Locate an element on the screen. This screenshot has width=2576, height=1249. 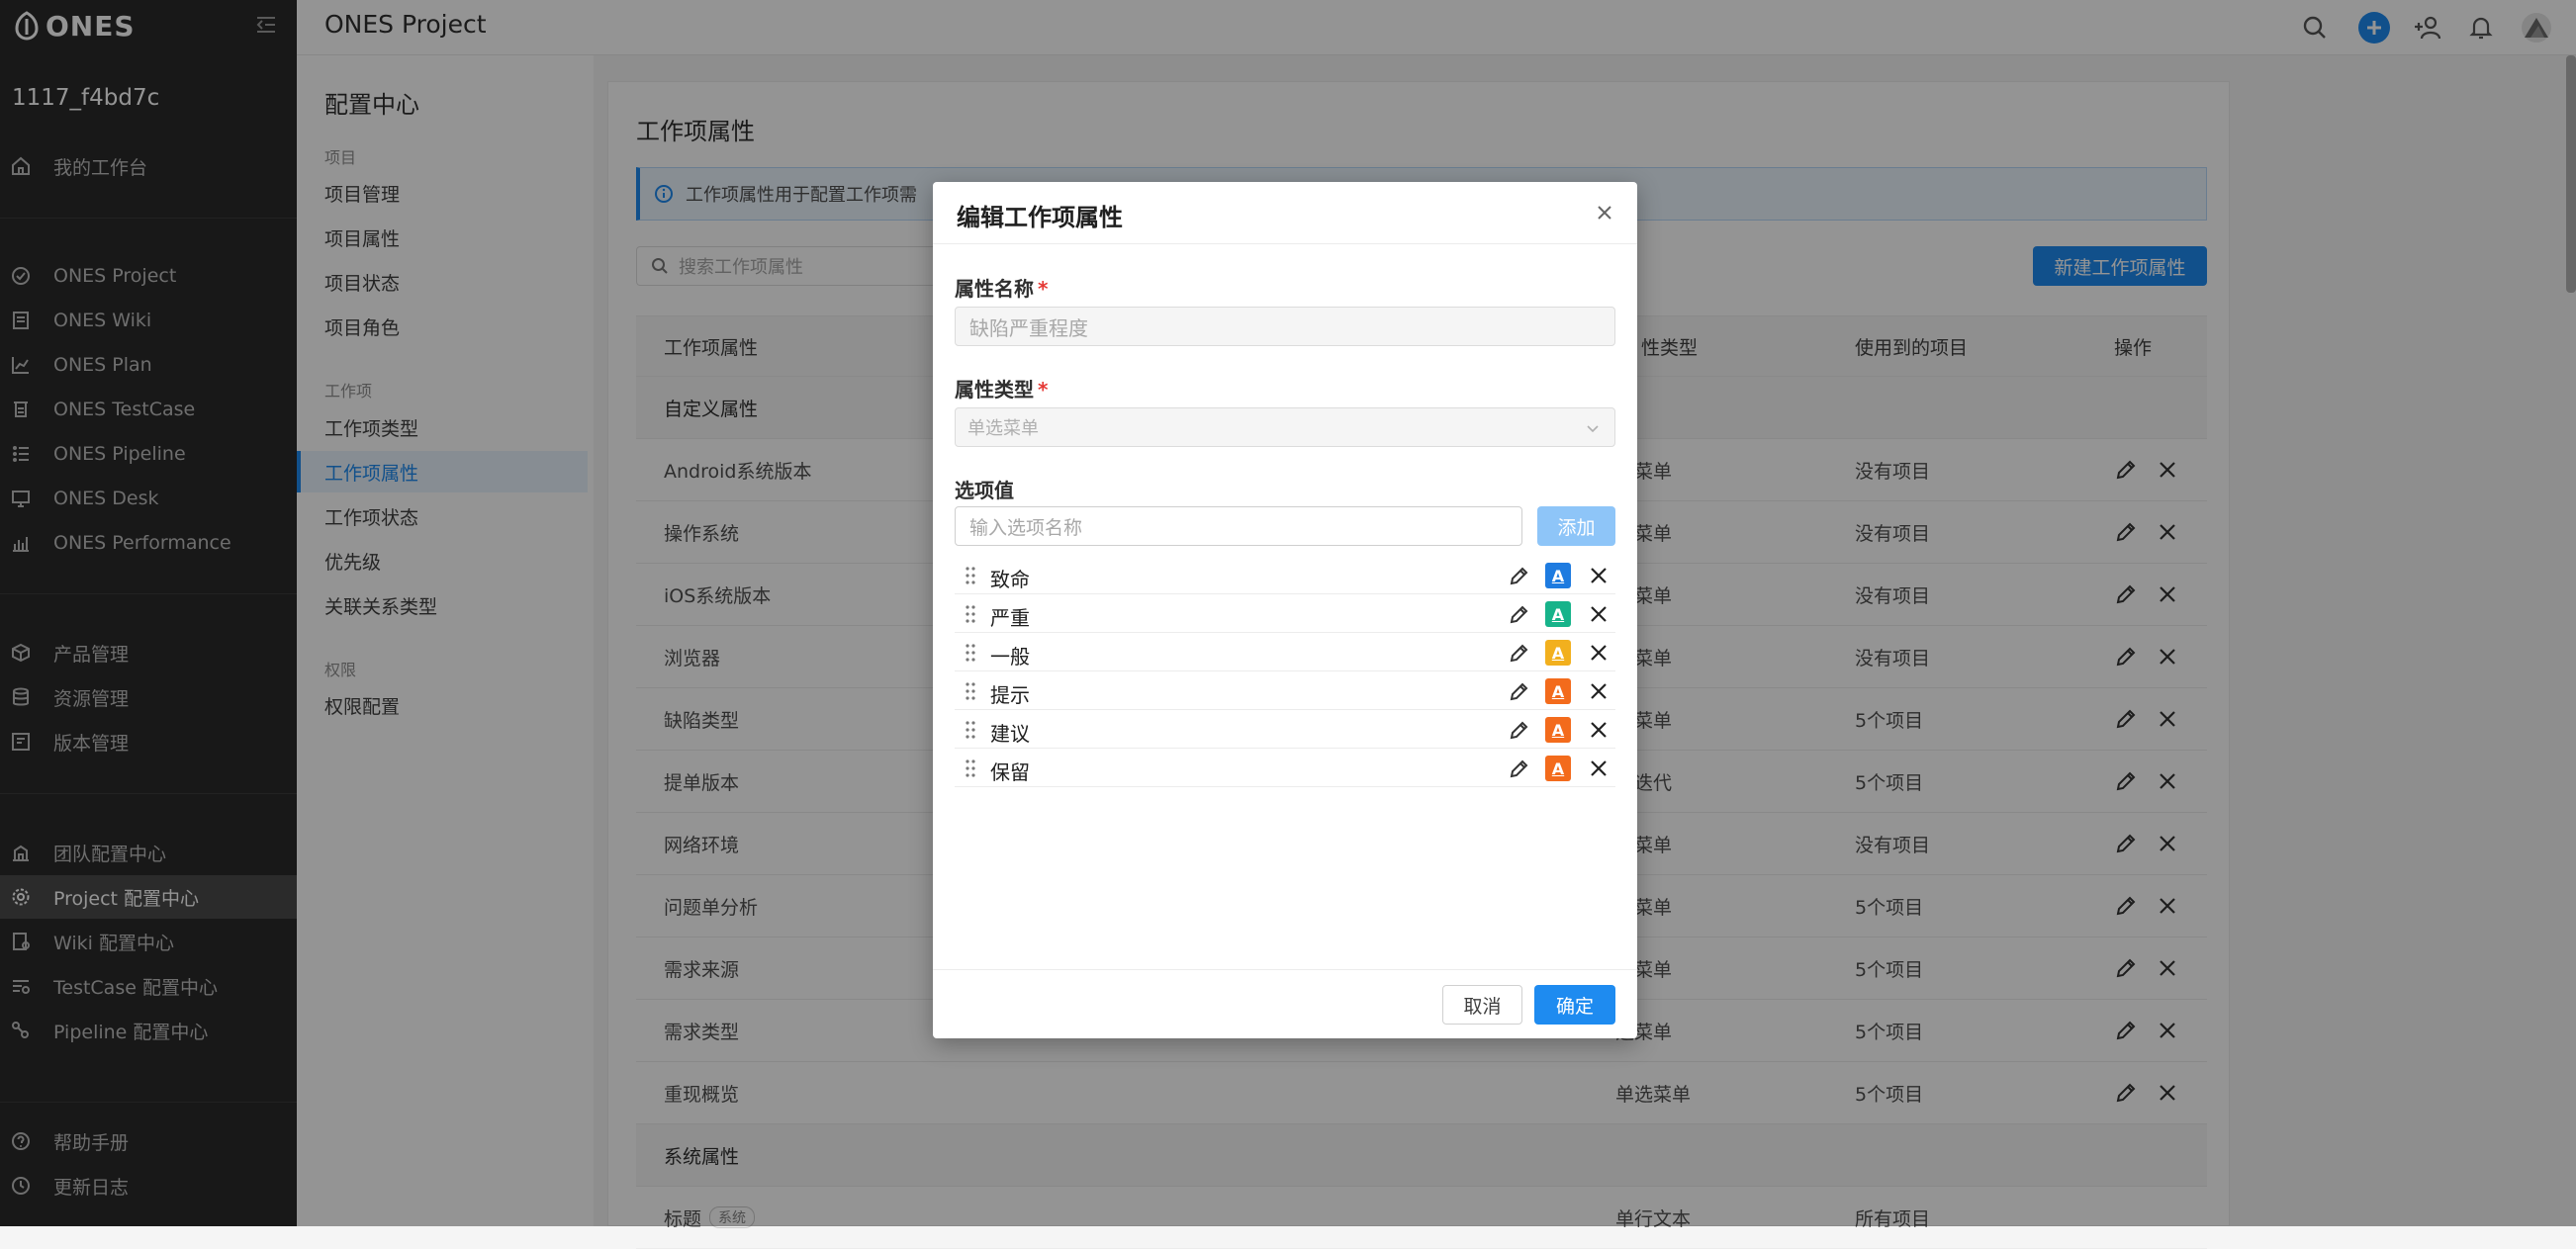
option-name: 建议 is located at coordinates (1010, 734).